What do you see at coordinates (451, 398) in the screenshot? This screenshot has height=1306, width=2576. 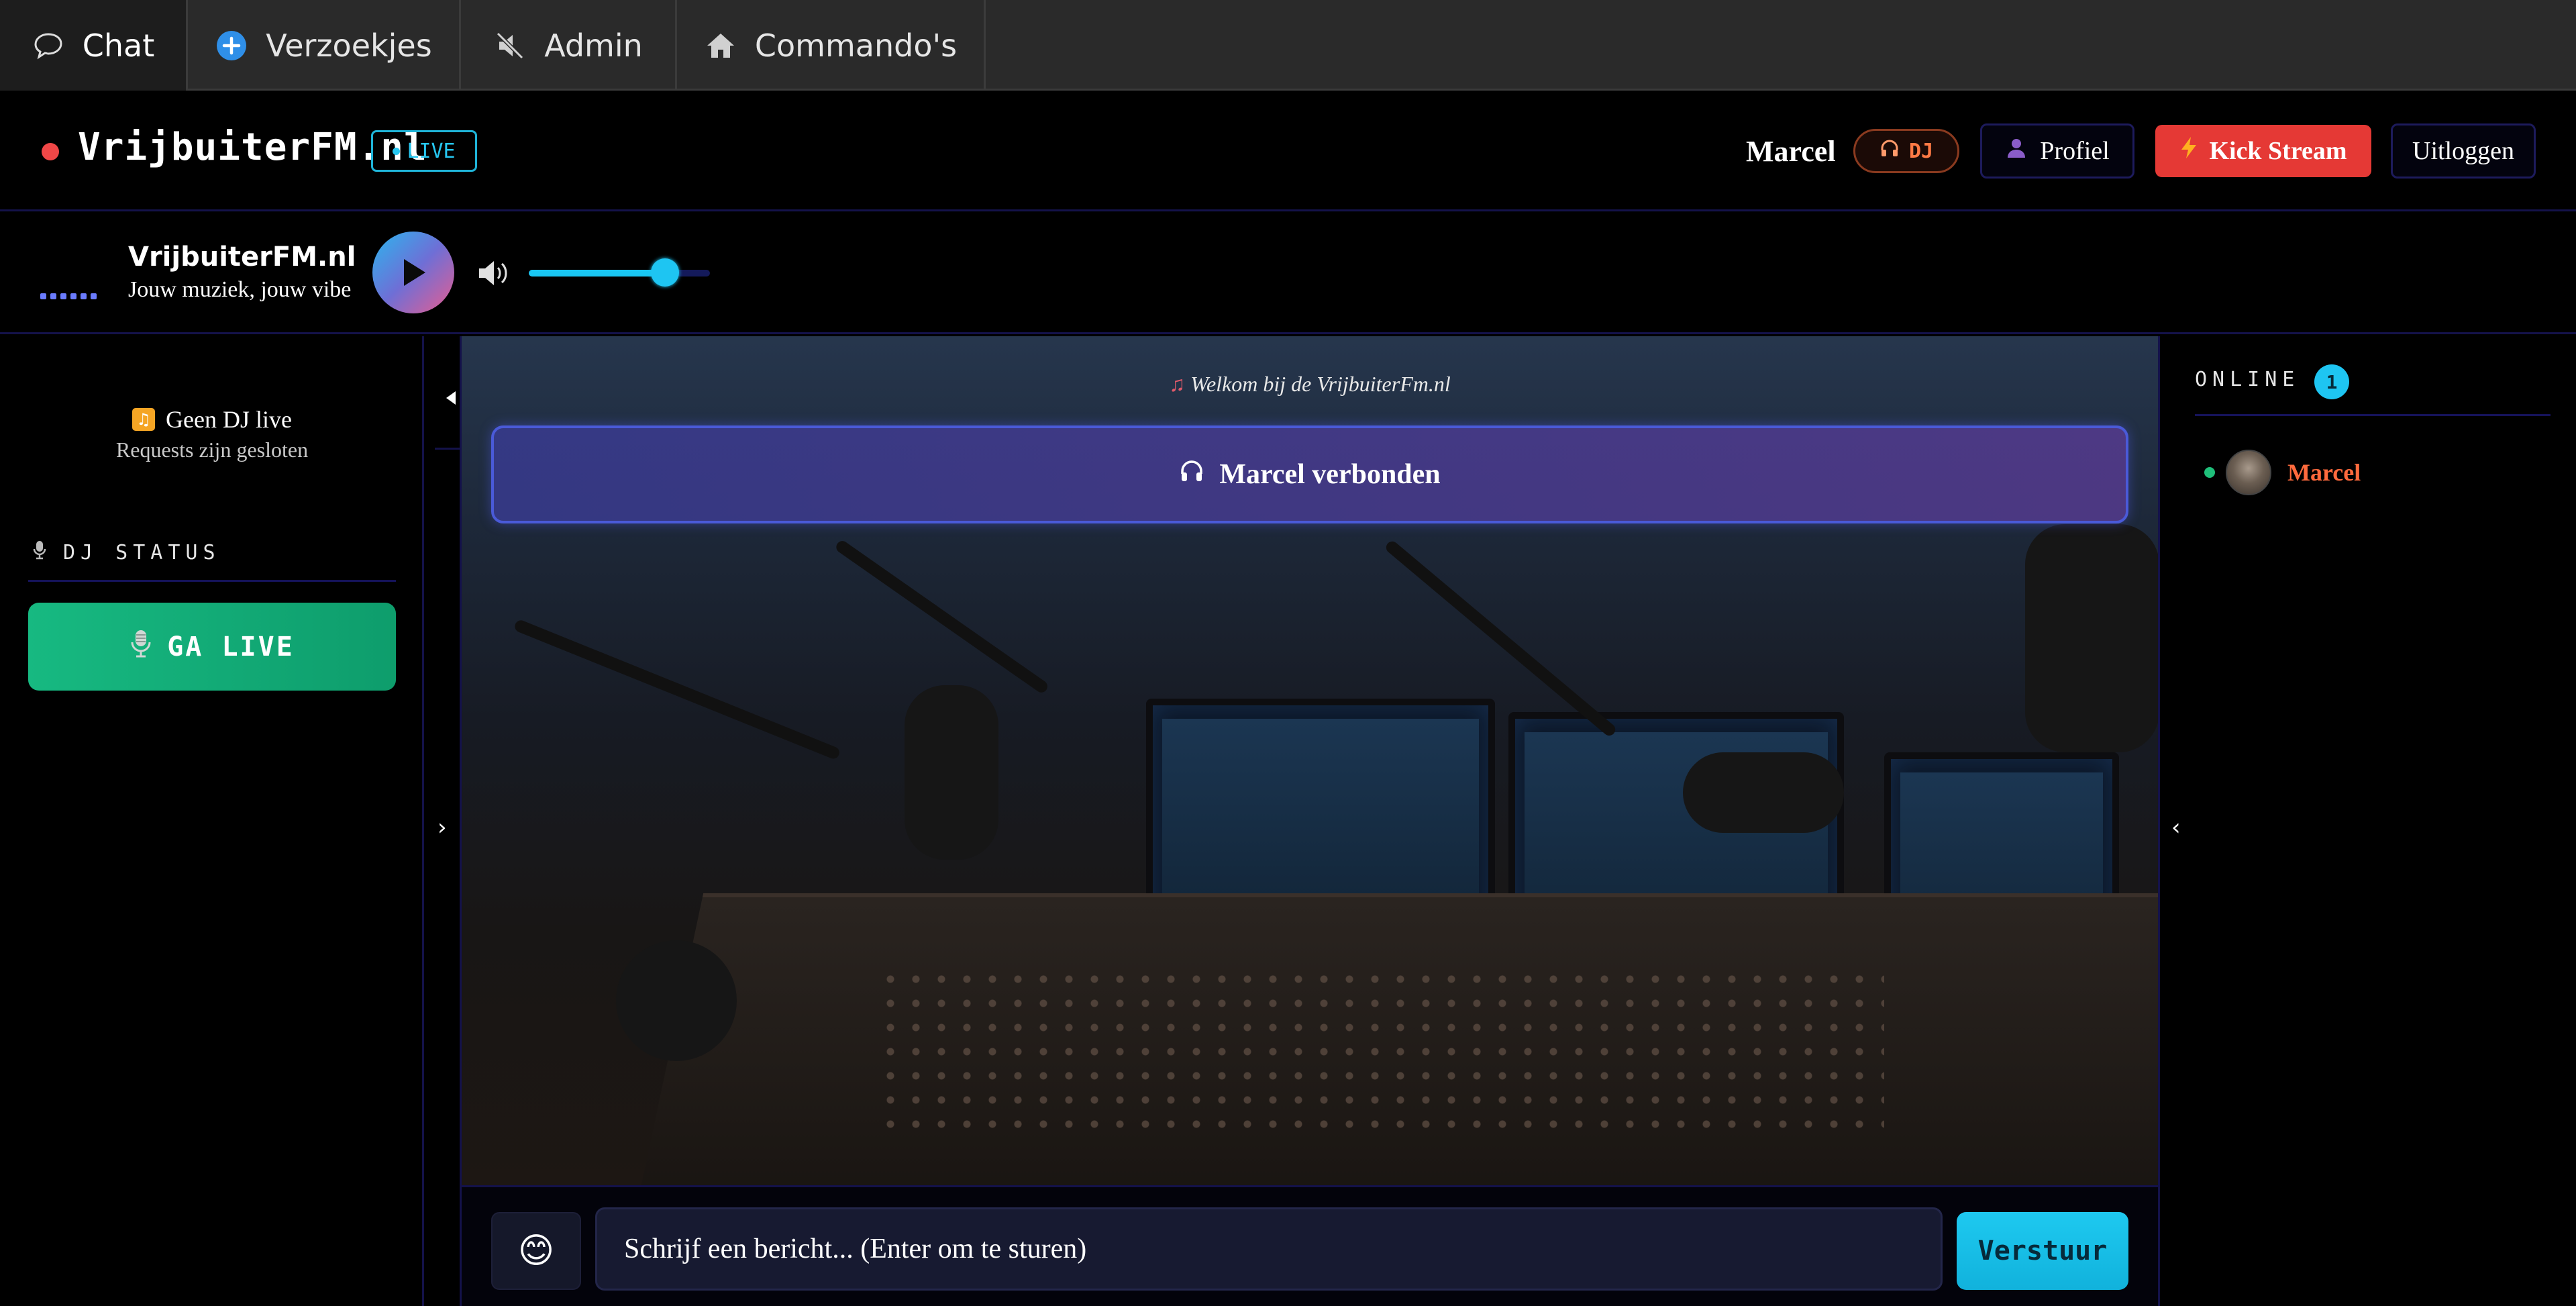 I see `collapse-left-arrow-icon` at bounding box center [451, 398].